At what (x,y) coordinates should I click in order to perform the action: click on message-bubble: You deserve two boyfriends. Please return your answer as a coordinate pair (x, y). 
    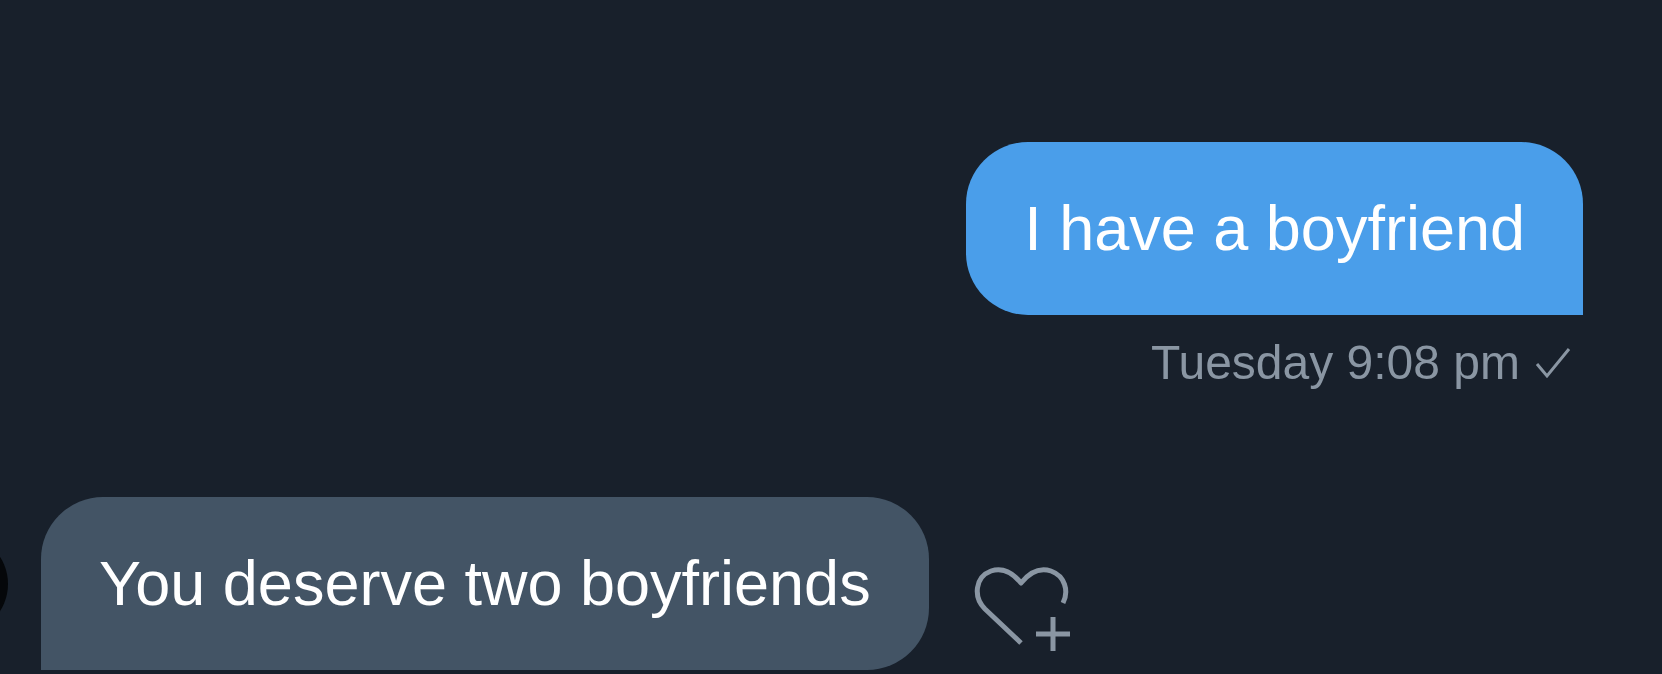
    Looking at the image, I should click on (485, 583).